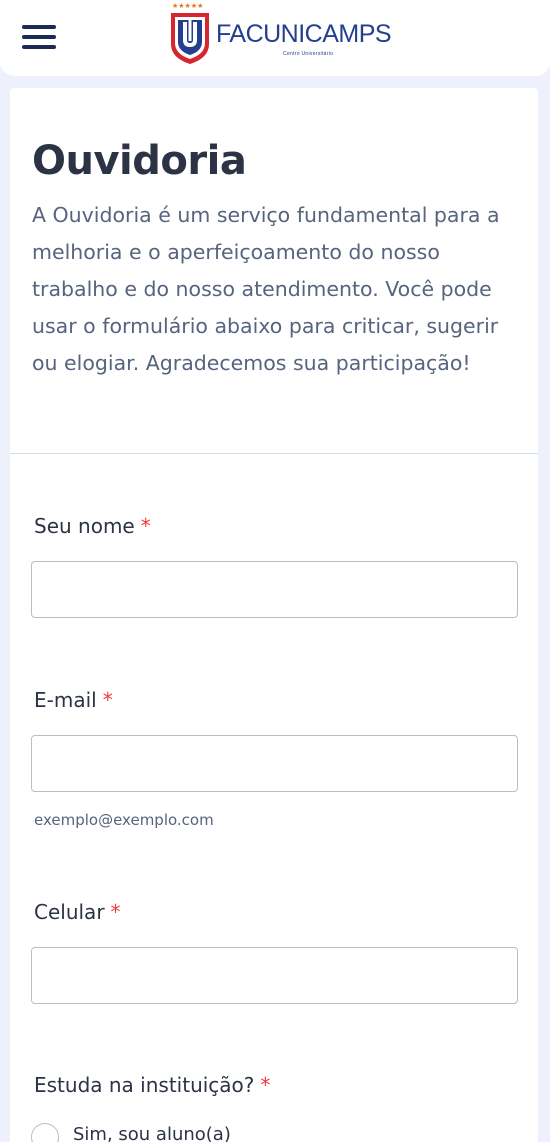 The width and height of the screenshot is (550, 1142). I want to click on logo-stars: ★★★★★, so click(188, 6).